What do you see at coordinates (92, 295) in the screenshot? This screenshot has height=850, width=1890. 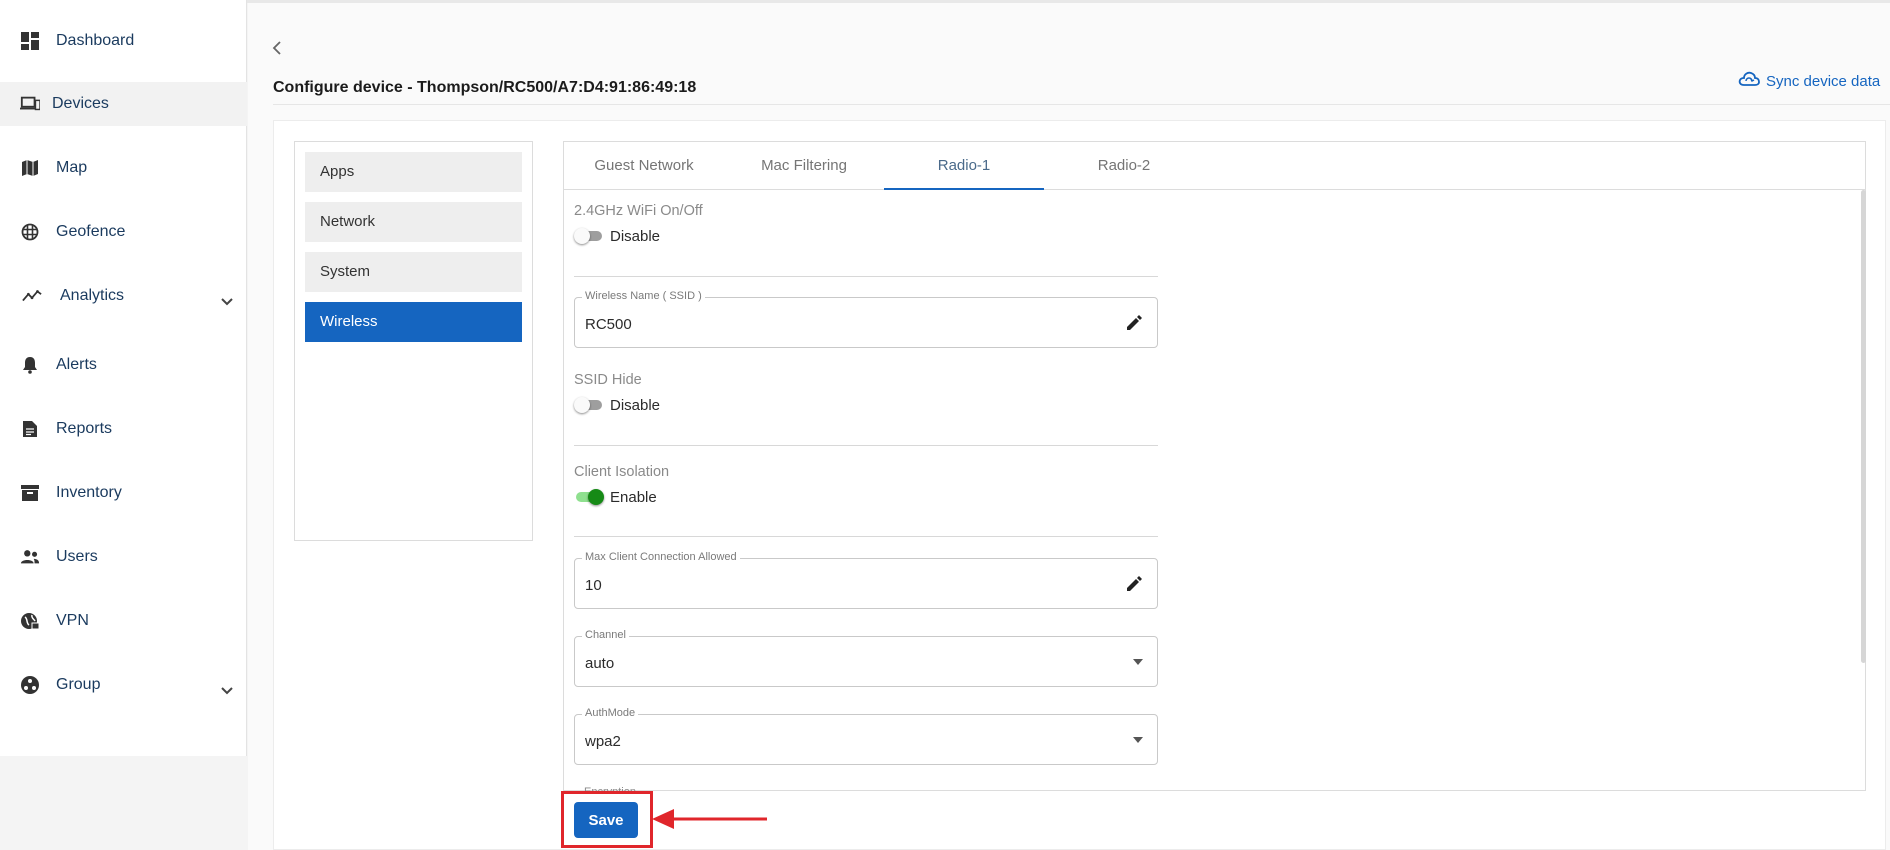 I see `sidebar-item-label: Analytics` at bounding box center [92, 295].